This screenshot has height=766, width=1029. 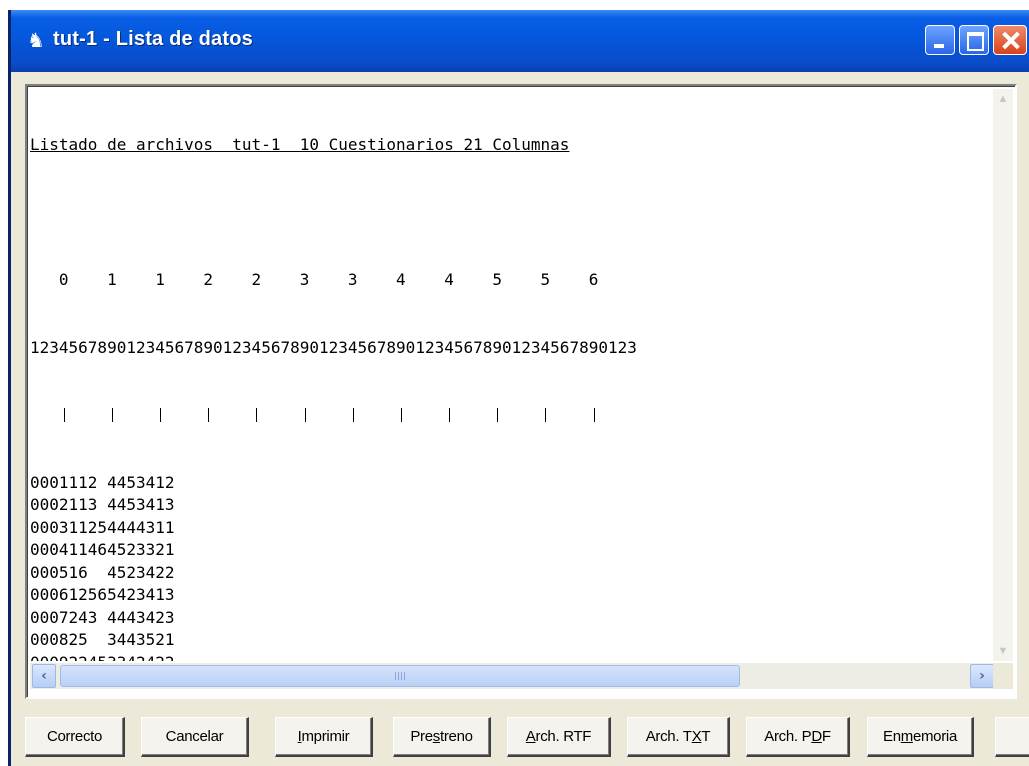 I want to click on button-label: En, so click(x=891, y=736).